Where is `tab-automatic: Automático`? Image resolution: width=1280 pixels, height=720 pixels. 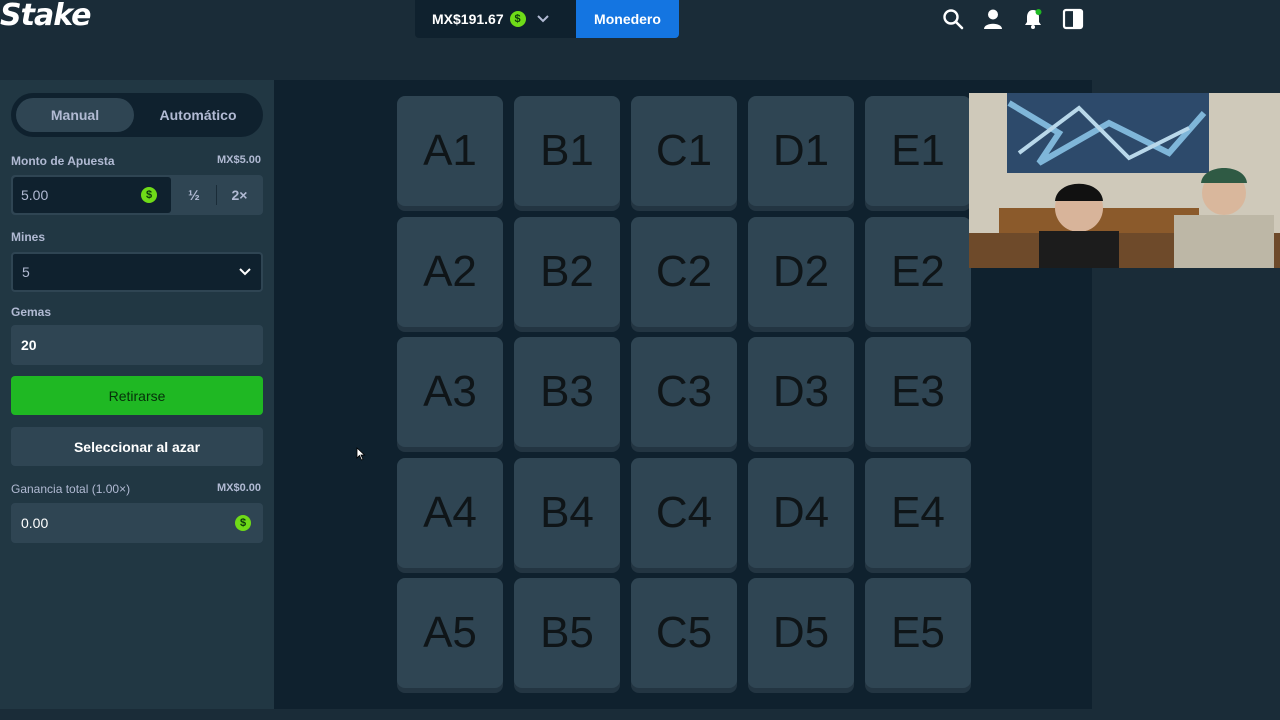
tab-automatic: Automático is located at coordinates (198, 115).